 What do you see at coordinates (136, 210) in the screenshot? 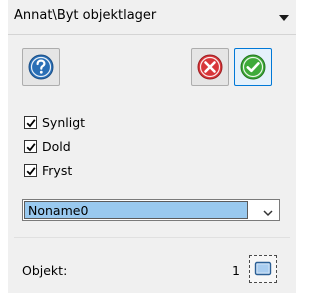
I see `layer-dropdown-value: Noname0` at bounding box center [136, 210].